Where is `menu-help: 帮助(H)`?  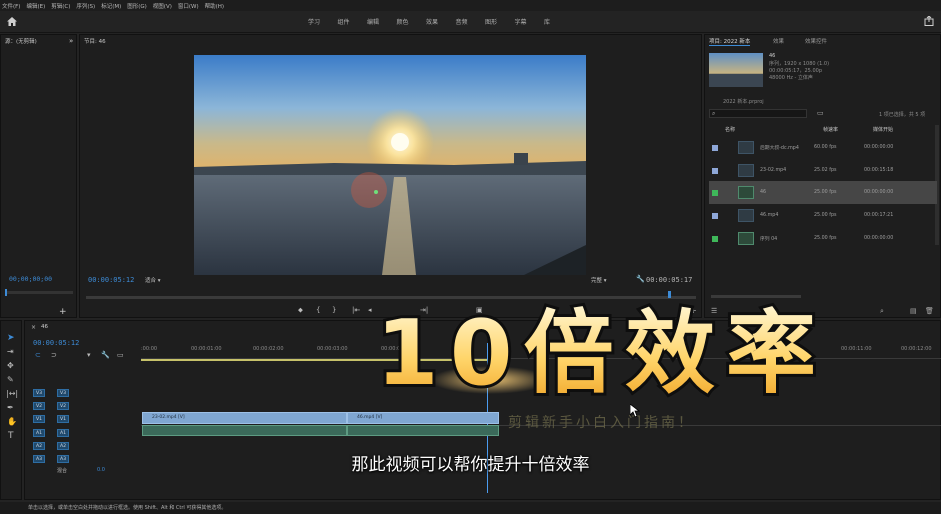
menu-help: 帮助(H) is located at coordinates (214, 6).